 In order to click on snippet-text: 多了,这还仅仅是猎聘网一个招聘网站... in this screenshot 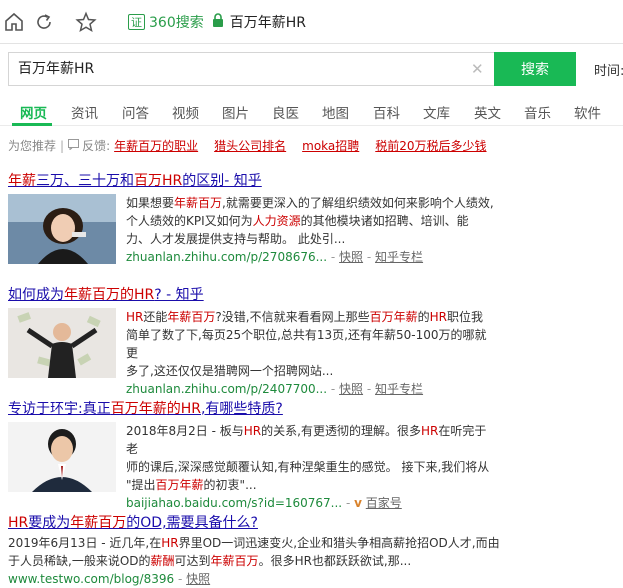, I will do `click(230, 371)`.